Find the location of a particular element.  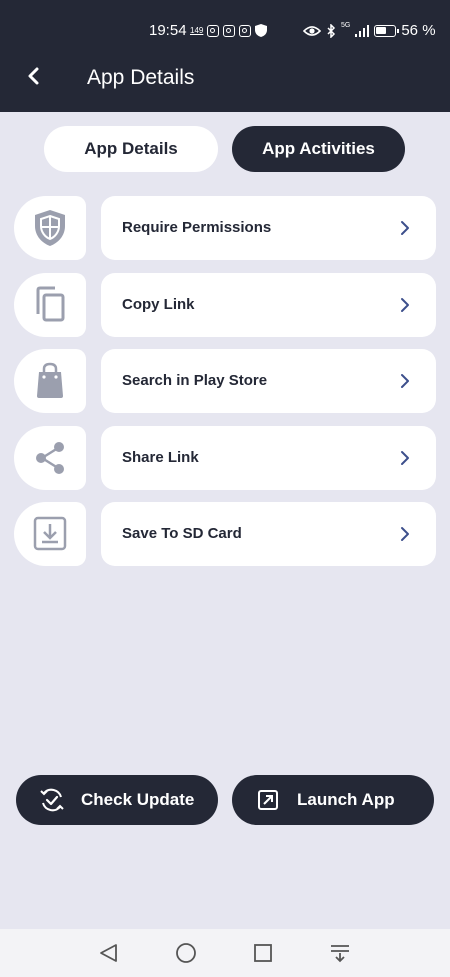

list-item-label: Save To SD Card is located at coordinates (182, 533).